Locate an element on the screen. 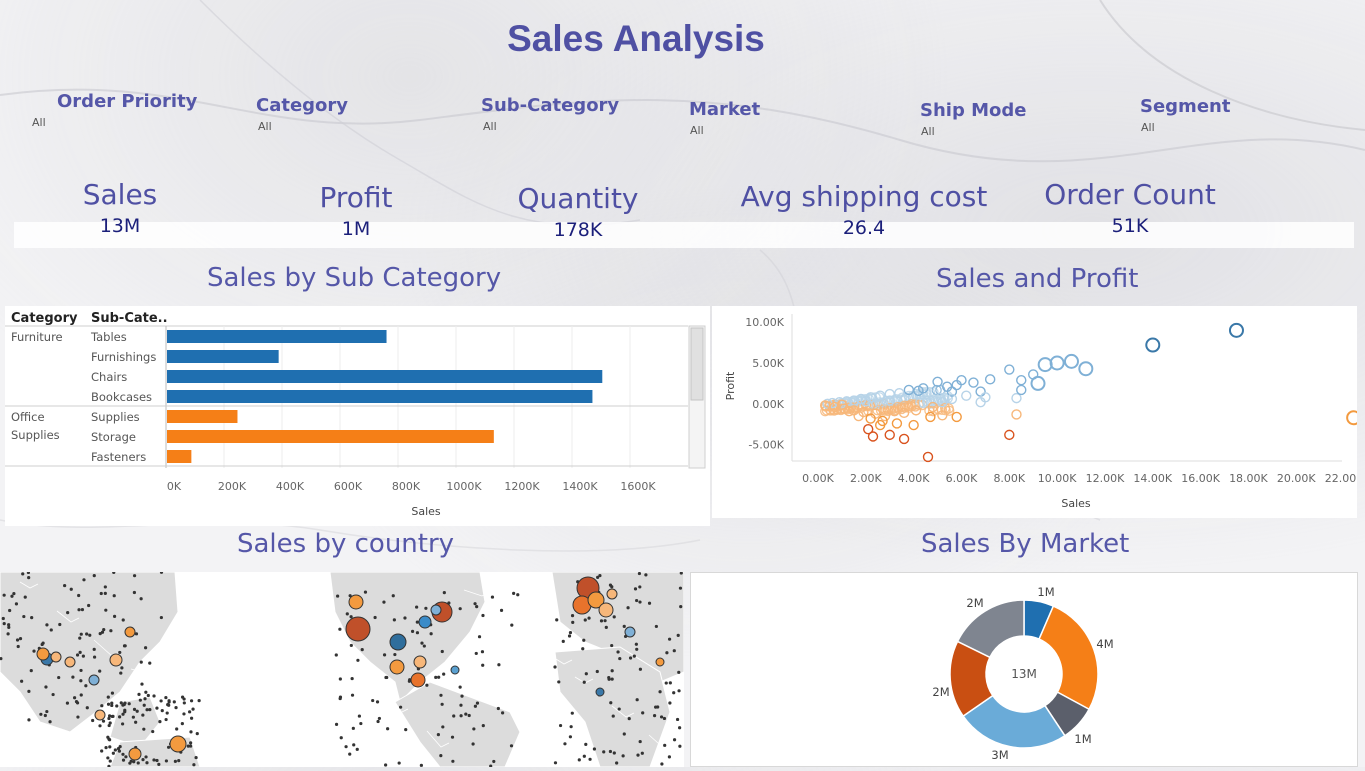 The width and height of the screenshot is (1365, 771). section-title-subcategory: Sales by Sub Category is located at coordinates (354, 278).